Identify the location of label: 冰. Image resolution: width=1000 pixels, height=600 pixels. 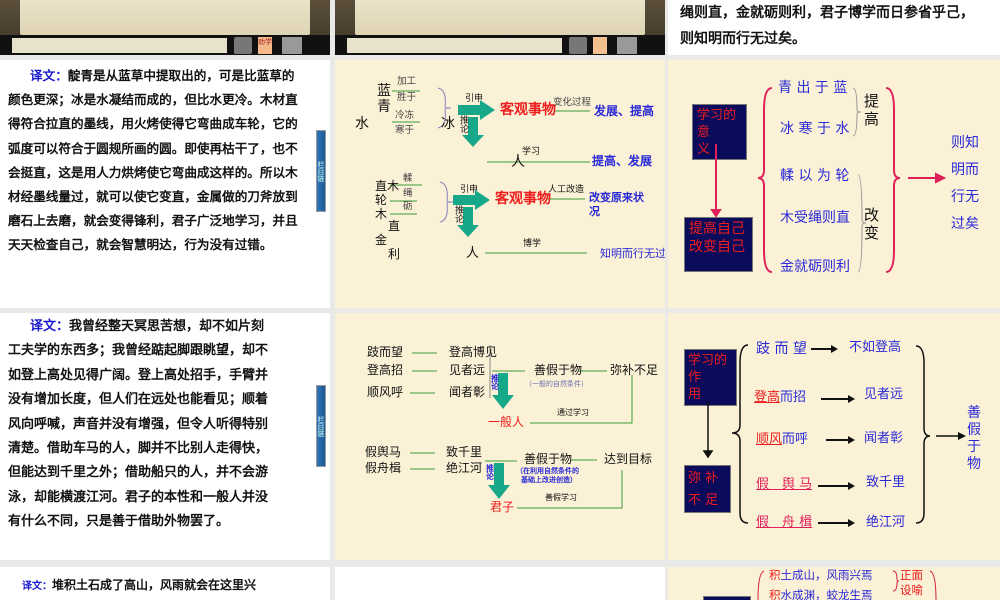
(448, 124).